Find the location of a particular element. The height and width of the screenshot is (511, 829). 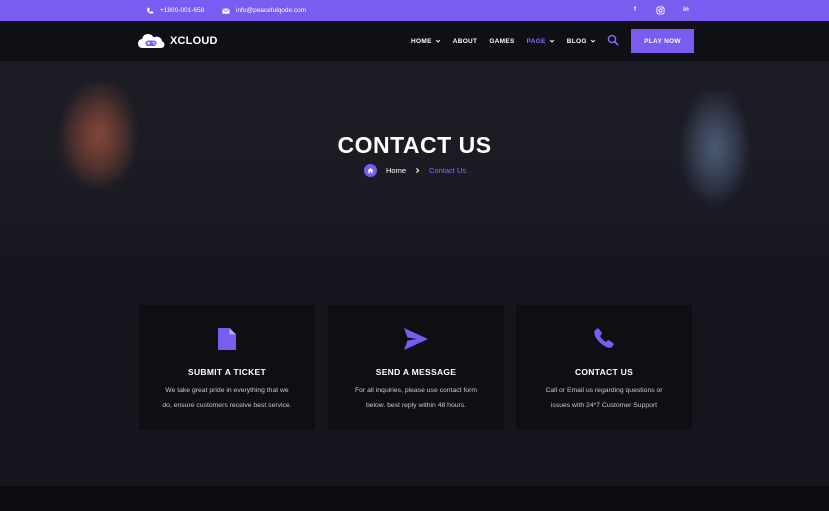

nav-item-games: GAMES is located at coordinates (501, 41).